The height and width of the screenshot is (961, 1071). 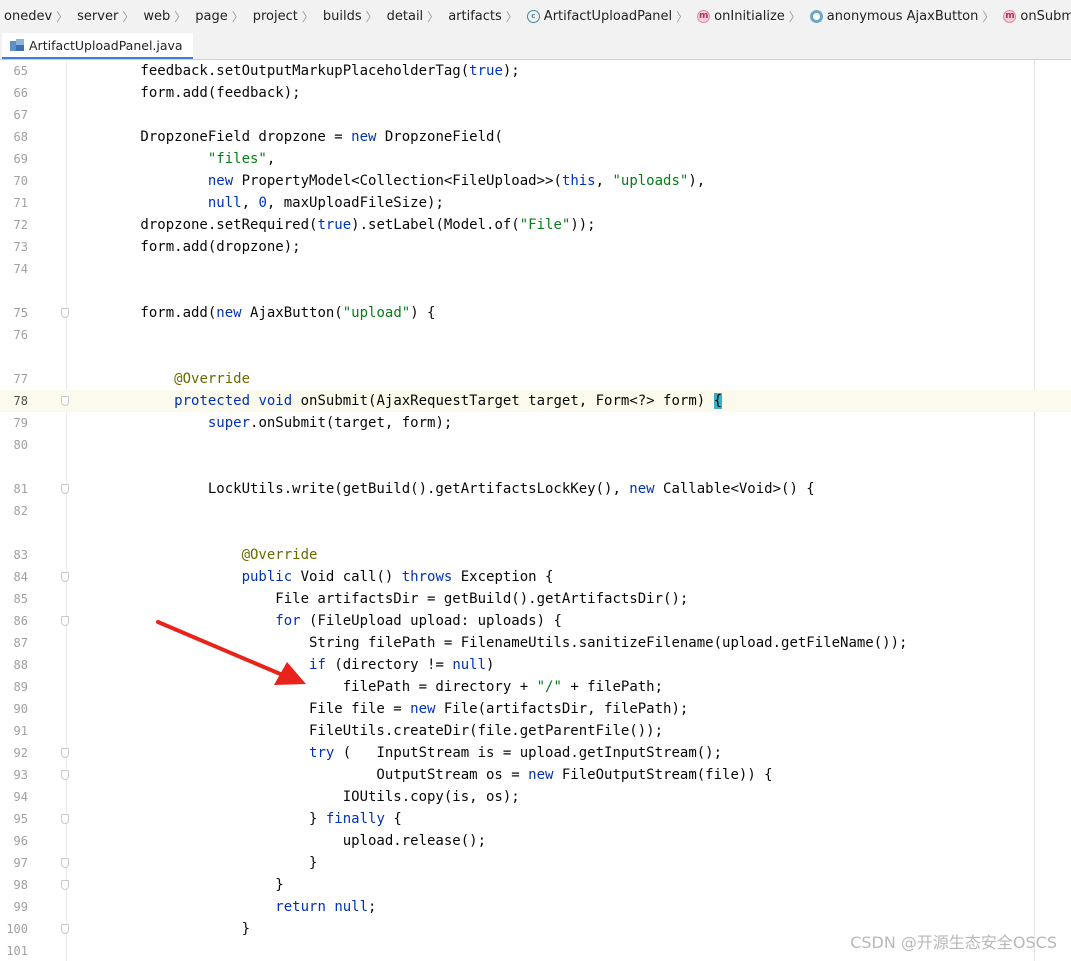 I want to click on code-line: 86 for (FileUpload upload: uploads) {, so click(x=535, y=621).